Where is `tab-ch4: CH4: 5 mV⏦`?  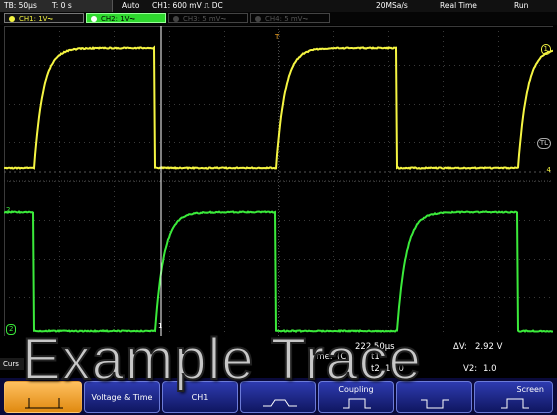
tab-ch4: CH4: 5 mV⏦ is located at coordinates (290, 18).